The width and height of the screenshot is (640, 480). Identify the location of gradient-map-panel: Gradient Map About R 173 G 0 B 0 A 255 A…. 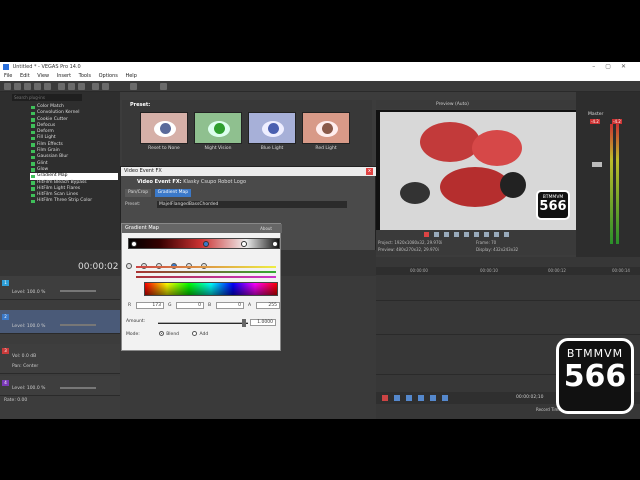
(201, 287).